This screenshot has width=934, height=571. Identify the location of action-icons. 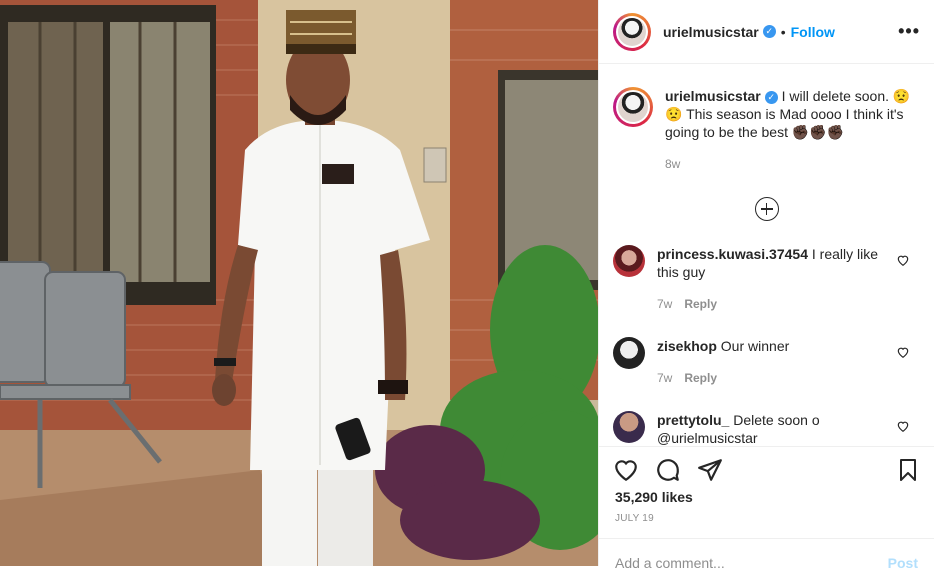
(766, 465).